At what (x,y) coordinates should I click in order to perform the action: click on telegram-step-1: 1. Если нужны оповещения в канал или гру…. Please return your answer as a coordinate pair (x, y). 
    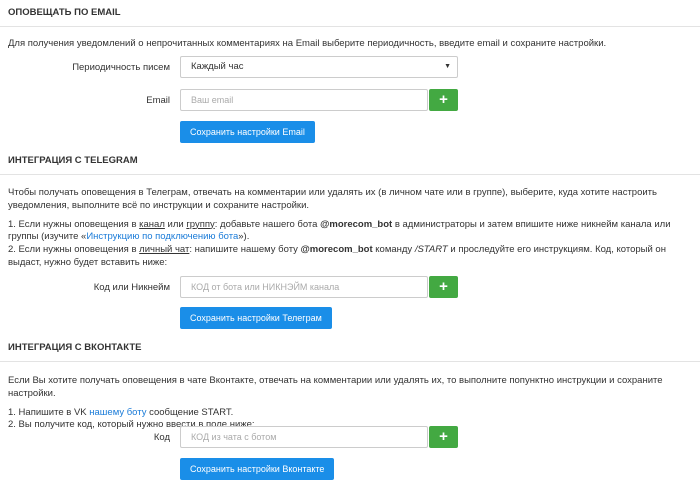
    Looking at the image, I should click on (350, 232).